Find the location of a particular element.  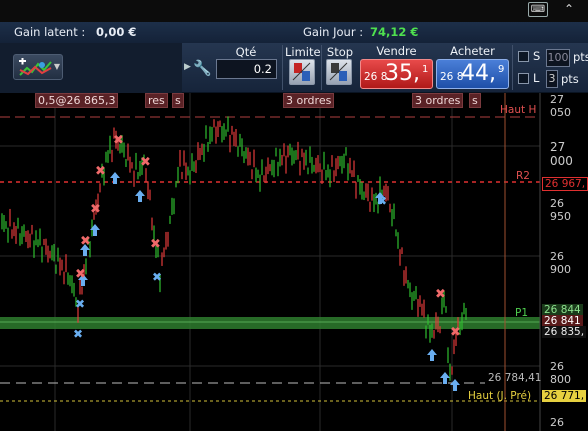

expand-arrow-icon: ▶ is located at coordinates (187, 67).